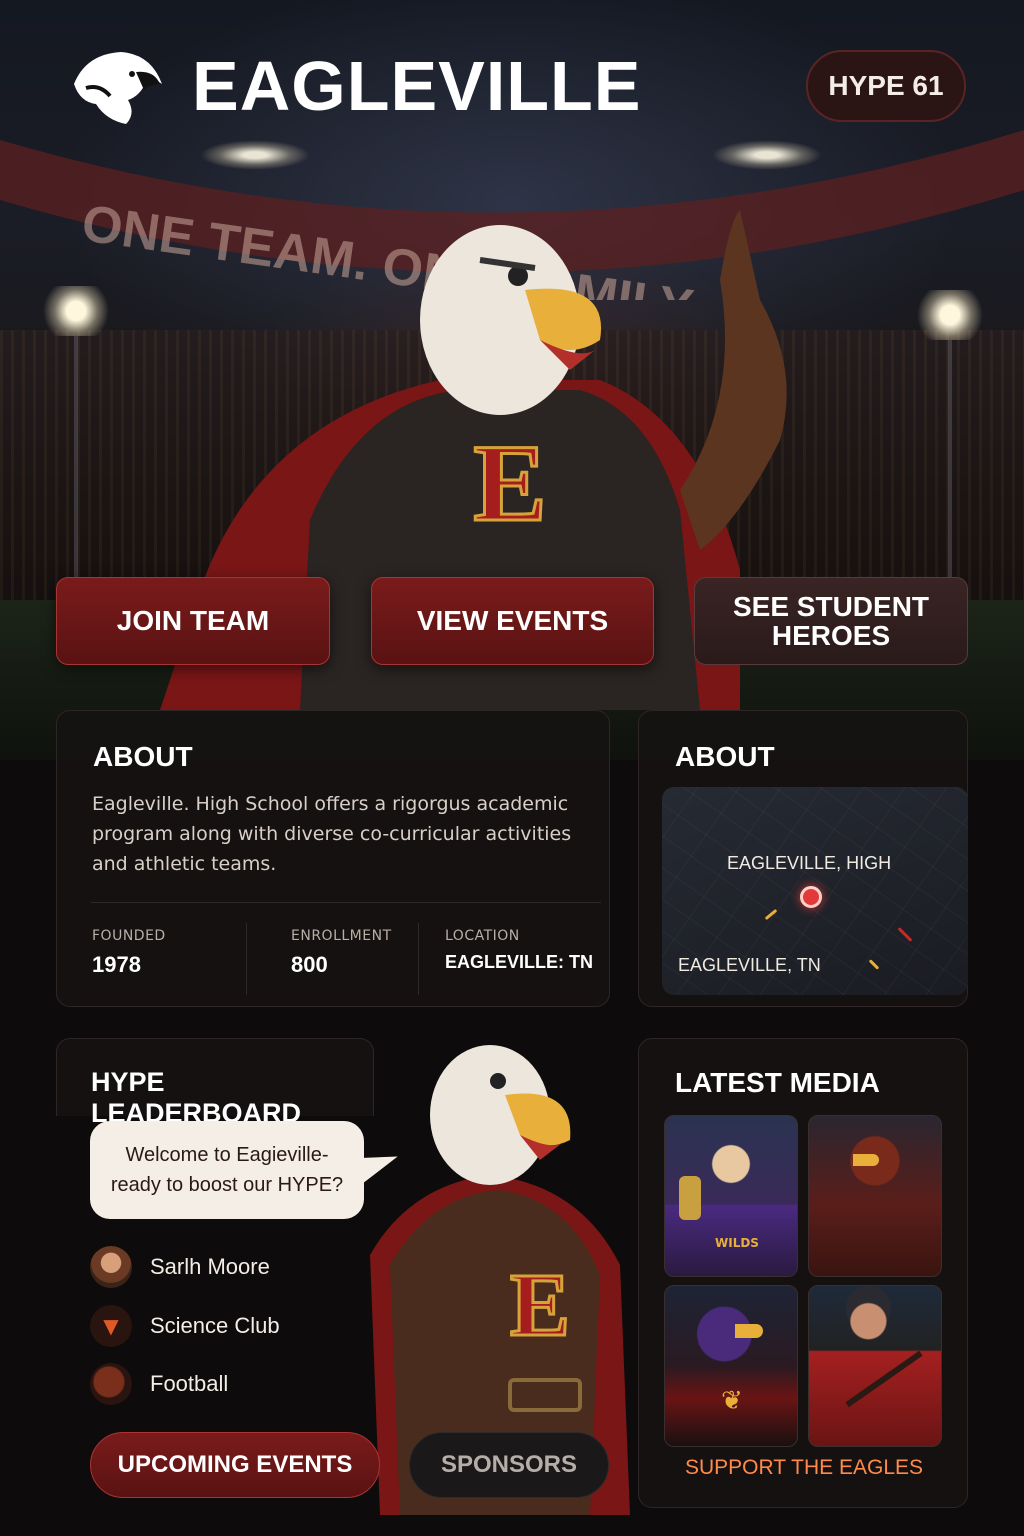  What do you see at coordinates (519, 950) in the screenshot?
I see `stat-location: LOCATION EAGLEVILLE: TN` at bounding box center [519, 950].